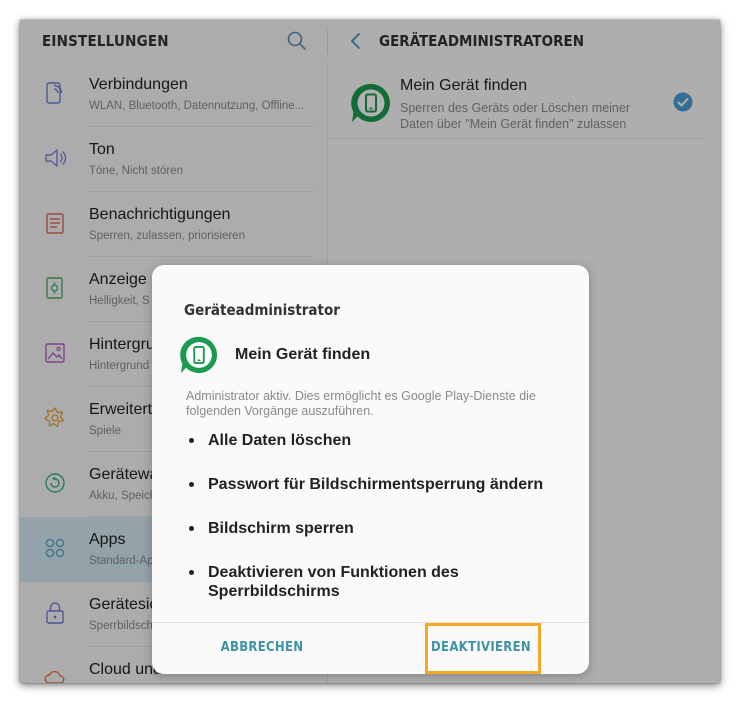 The width and height of the screenshot is (740, 703). Describe the element at coordinates (481, 648) in the screenshot. I see `deactivate-button: DEAKTIVIEREN` at that location.